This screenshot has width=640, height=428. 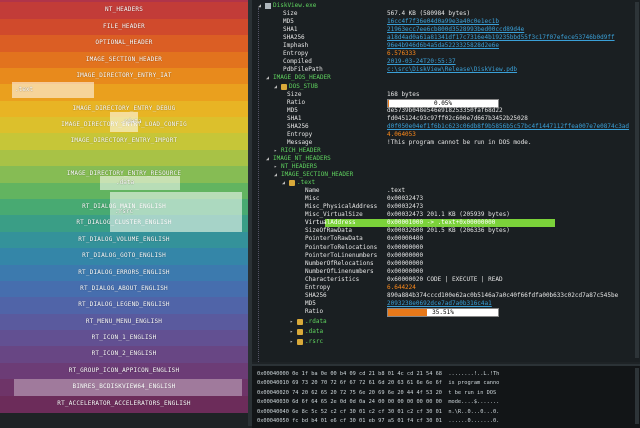 What do you see at coordinates (445, 167) in the screenshot?
I see `tree-node: ▸ NT_HEADERS` at bounding box center [445, 167].